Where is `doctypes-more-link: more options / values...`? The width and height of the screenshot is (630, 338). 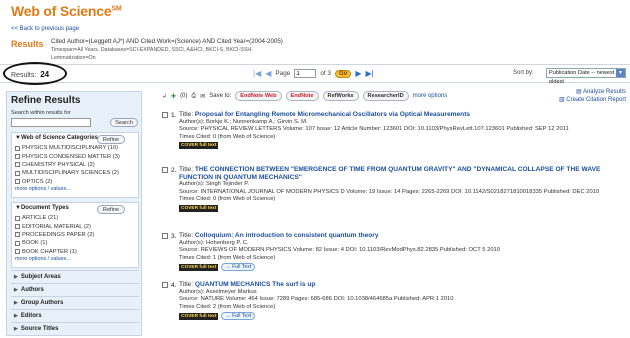 doctypes-more-link: more options / values... is located at coordinates (75, 260).